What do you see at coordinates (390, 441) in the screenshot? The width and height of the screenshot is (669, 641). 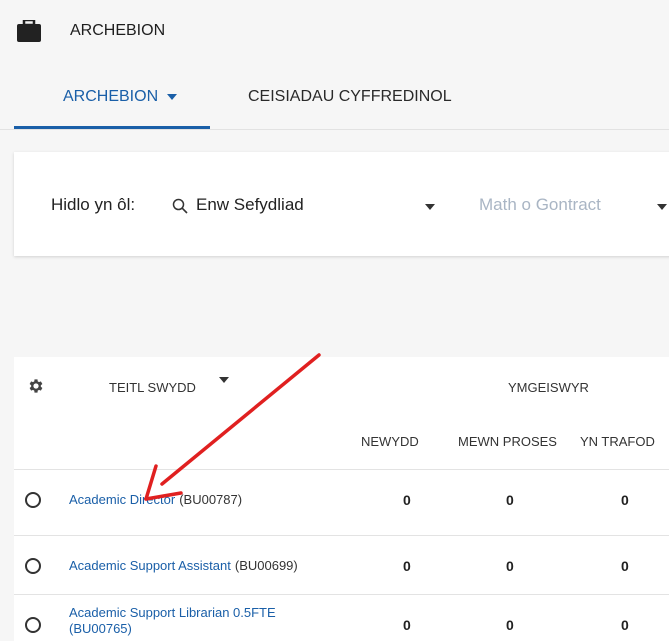 I see `column-header-new: NEWYDD` at bounding box center [390, 441].